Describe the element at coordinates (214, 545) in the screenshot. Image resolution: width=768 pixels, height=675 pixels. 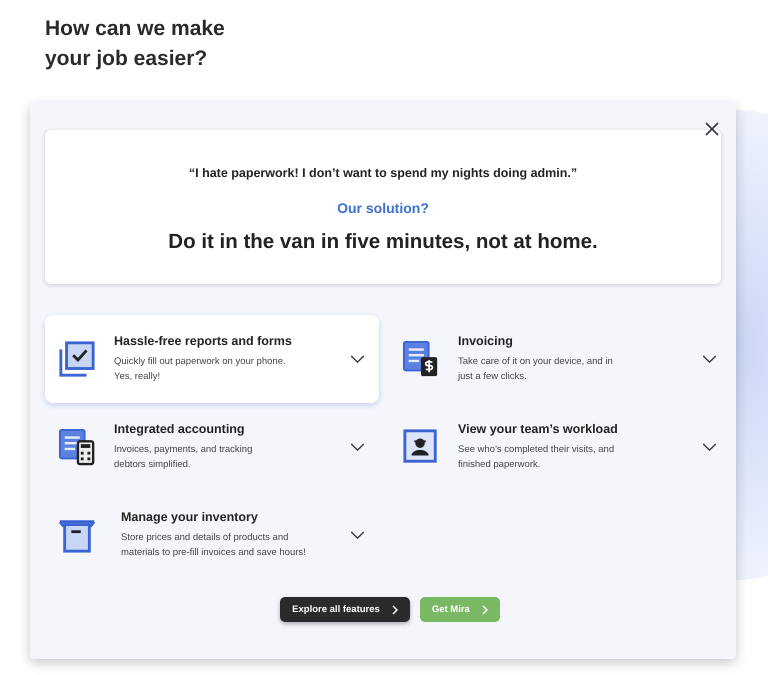
I see `feature-description: Store prices and details of products and materials to pre-fill invoices and save hours!` at that location.